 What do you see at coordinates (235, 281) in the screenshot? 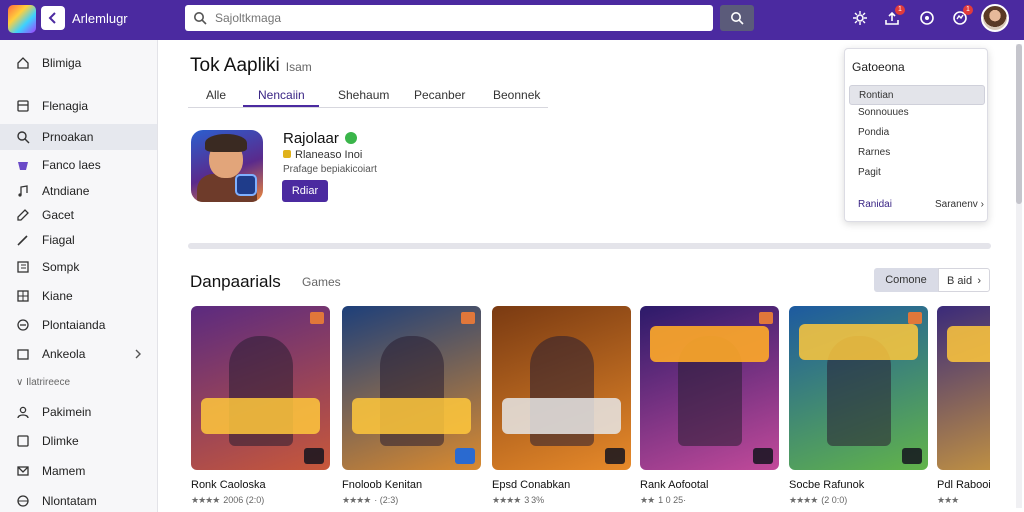
I see `section-title: Danpaarials` at bounding box center [235, 281].